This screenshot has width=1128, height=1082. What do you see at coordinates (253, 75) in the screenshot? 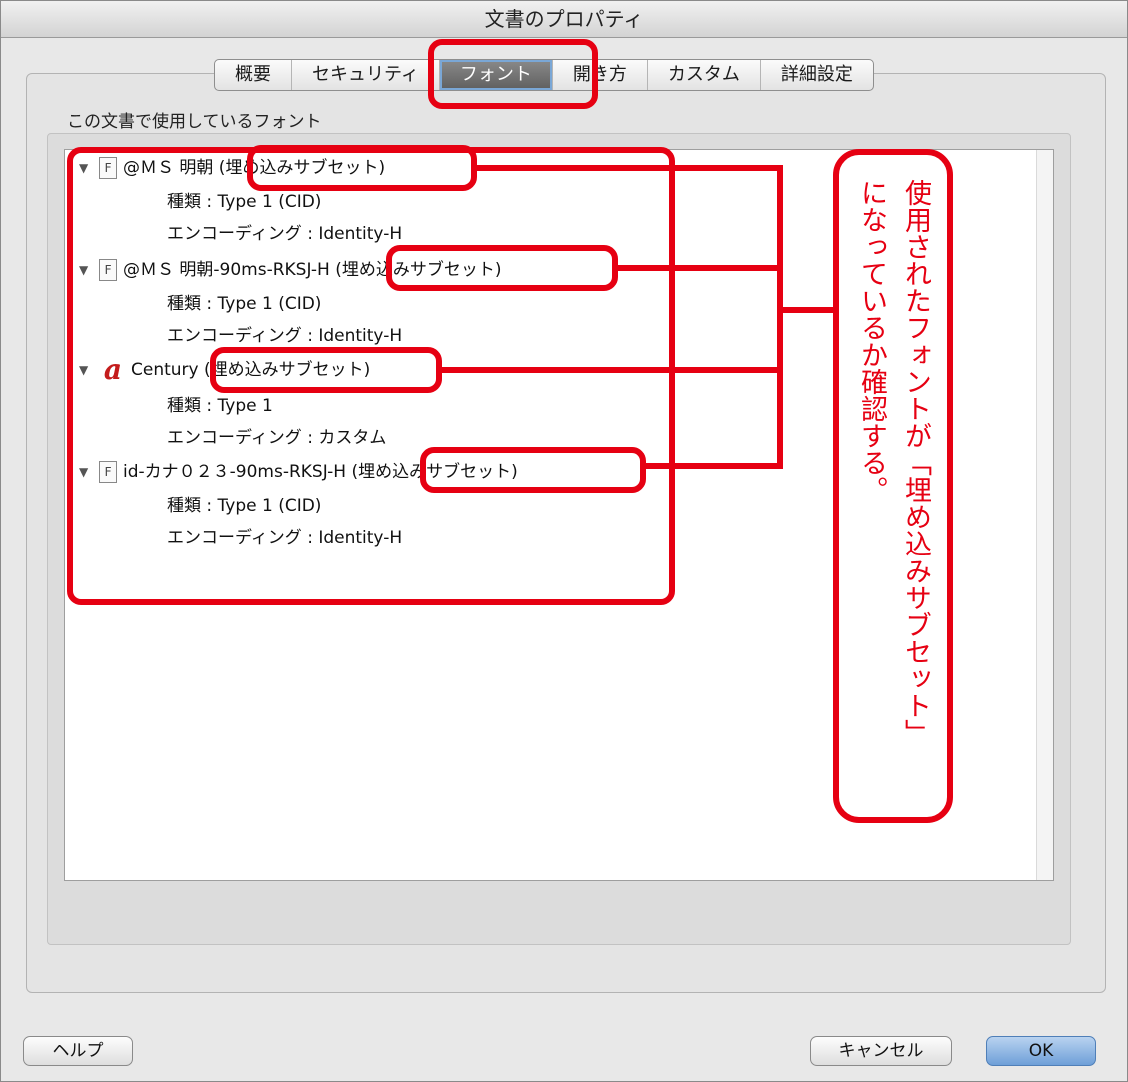
I see `tab-summary: 概要` at bounding box center [253, 75].